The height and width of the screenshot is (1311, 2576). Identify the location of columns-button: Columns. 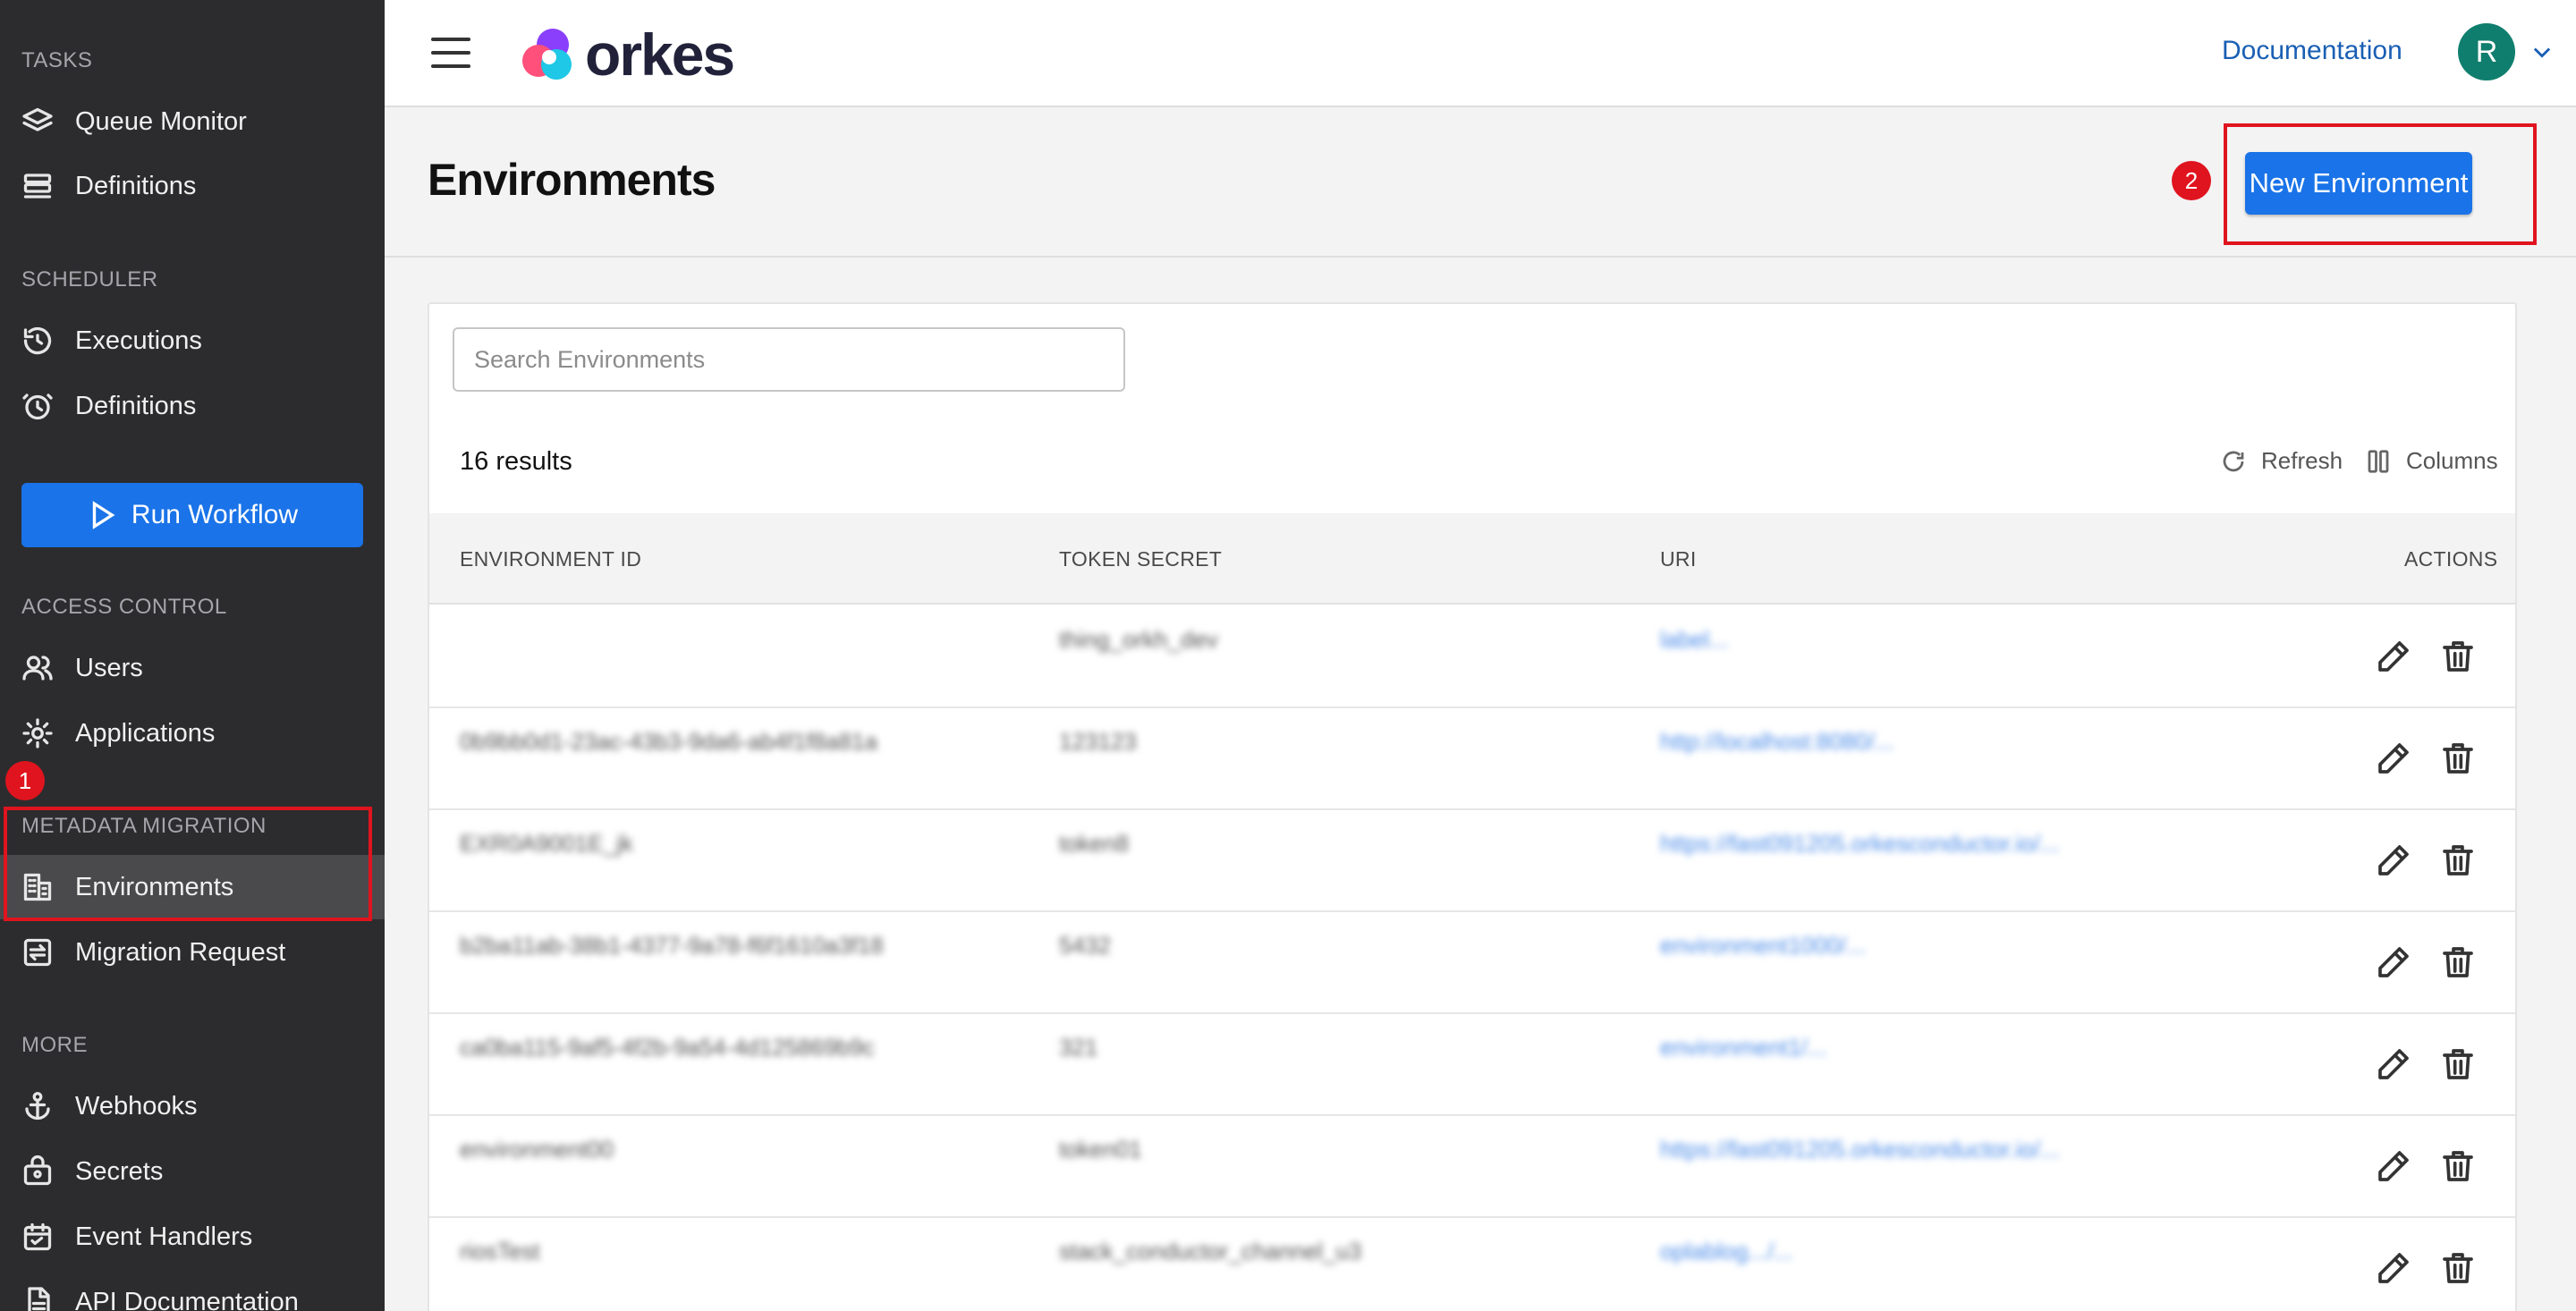
(2431, 461).